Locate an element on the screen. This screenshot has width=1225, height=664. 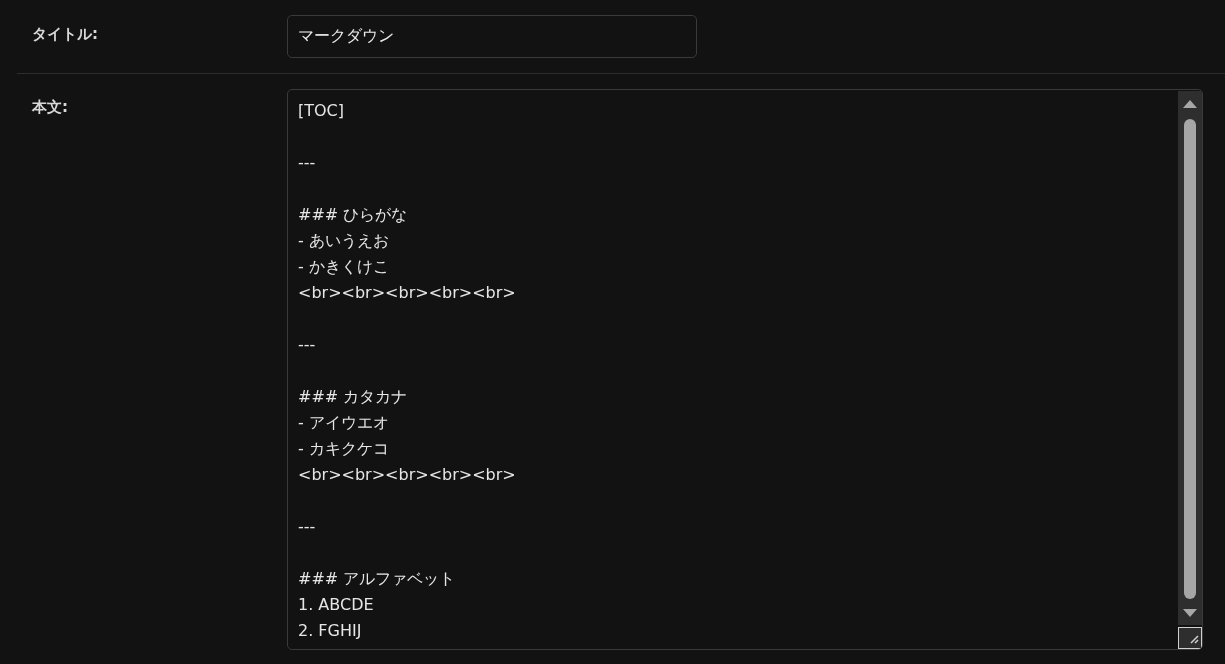
text-line: ### カタカナ is located at coordinates (353, 397).